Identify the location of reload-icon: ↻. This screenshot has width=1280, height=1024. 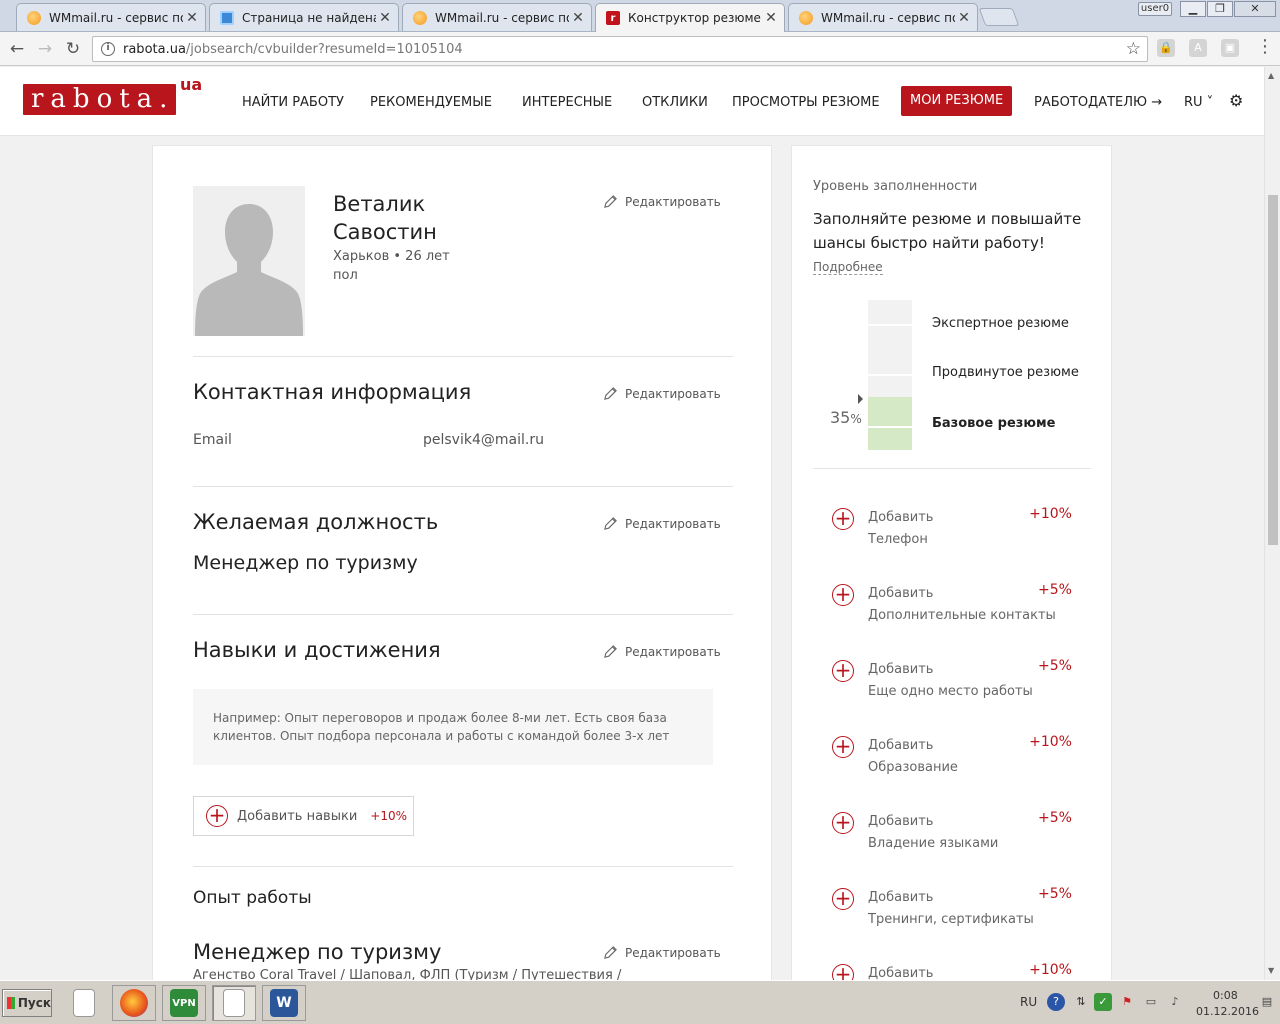
(73, 49).